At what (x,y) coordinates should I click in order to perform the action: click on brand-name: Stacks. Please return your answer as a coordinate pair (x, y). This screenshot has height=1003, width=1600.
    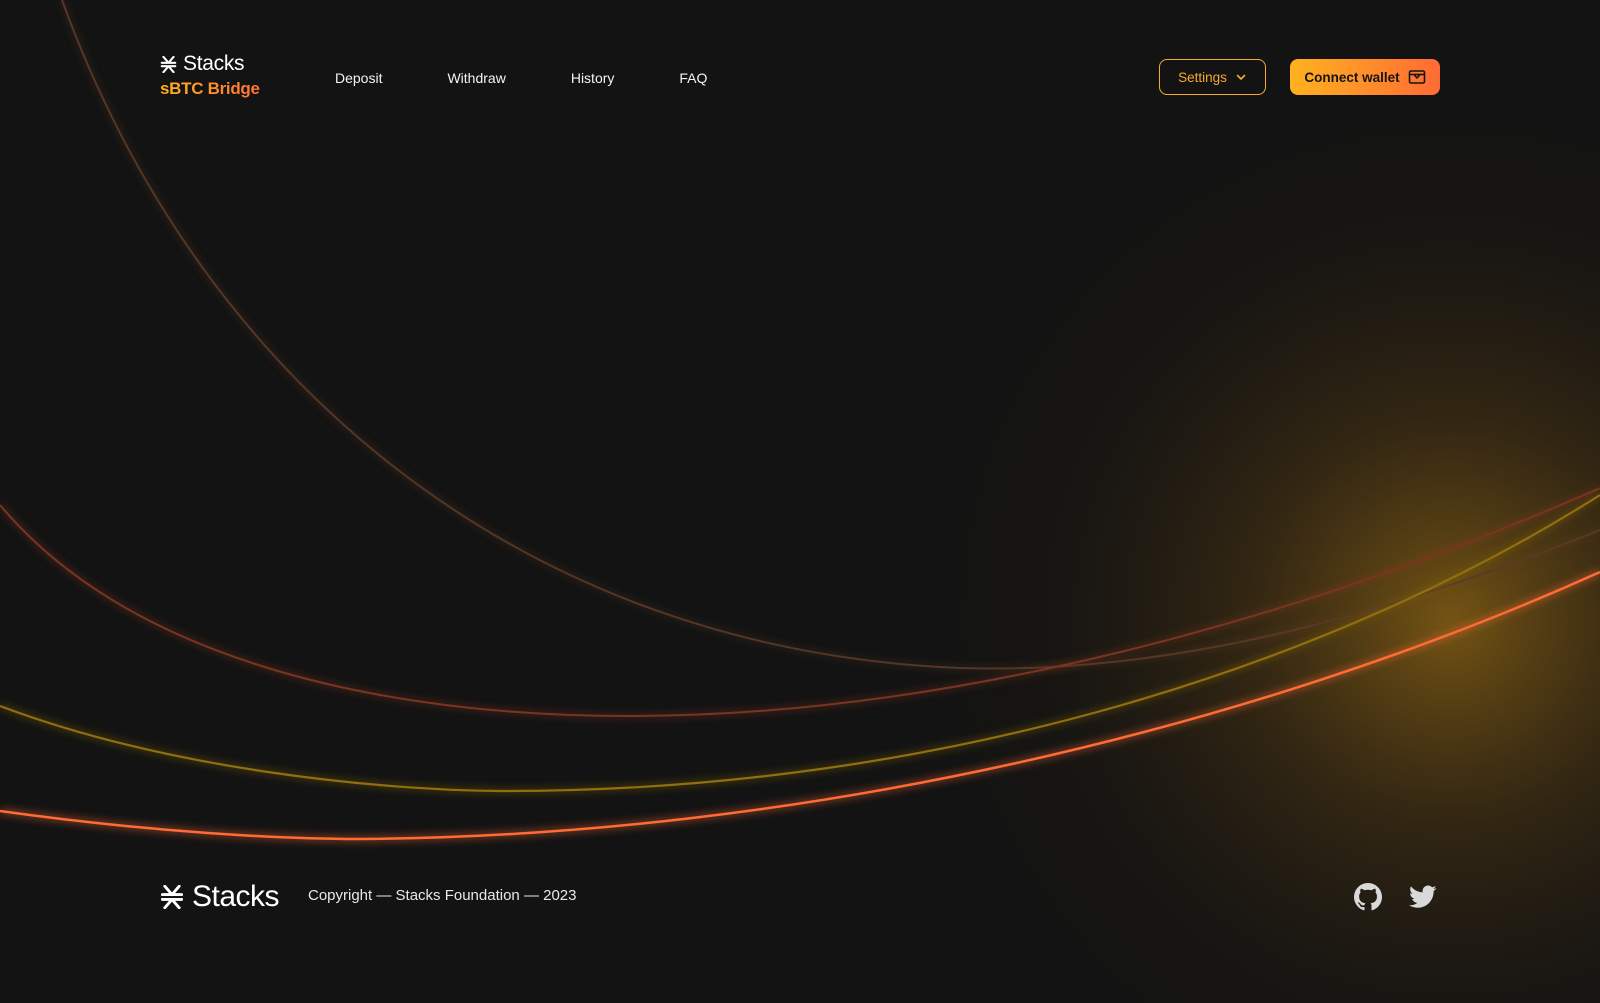
    Looking at the image, I should click on (214, 63).